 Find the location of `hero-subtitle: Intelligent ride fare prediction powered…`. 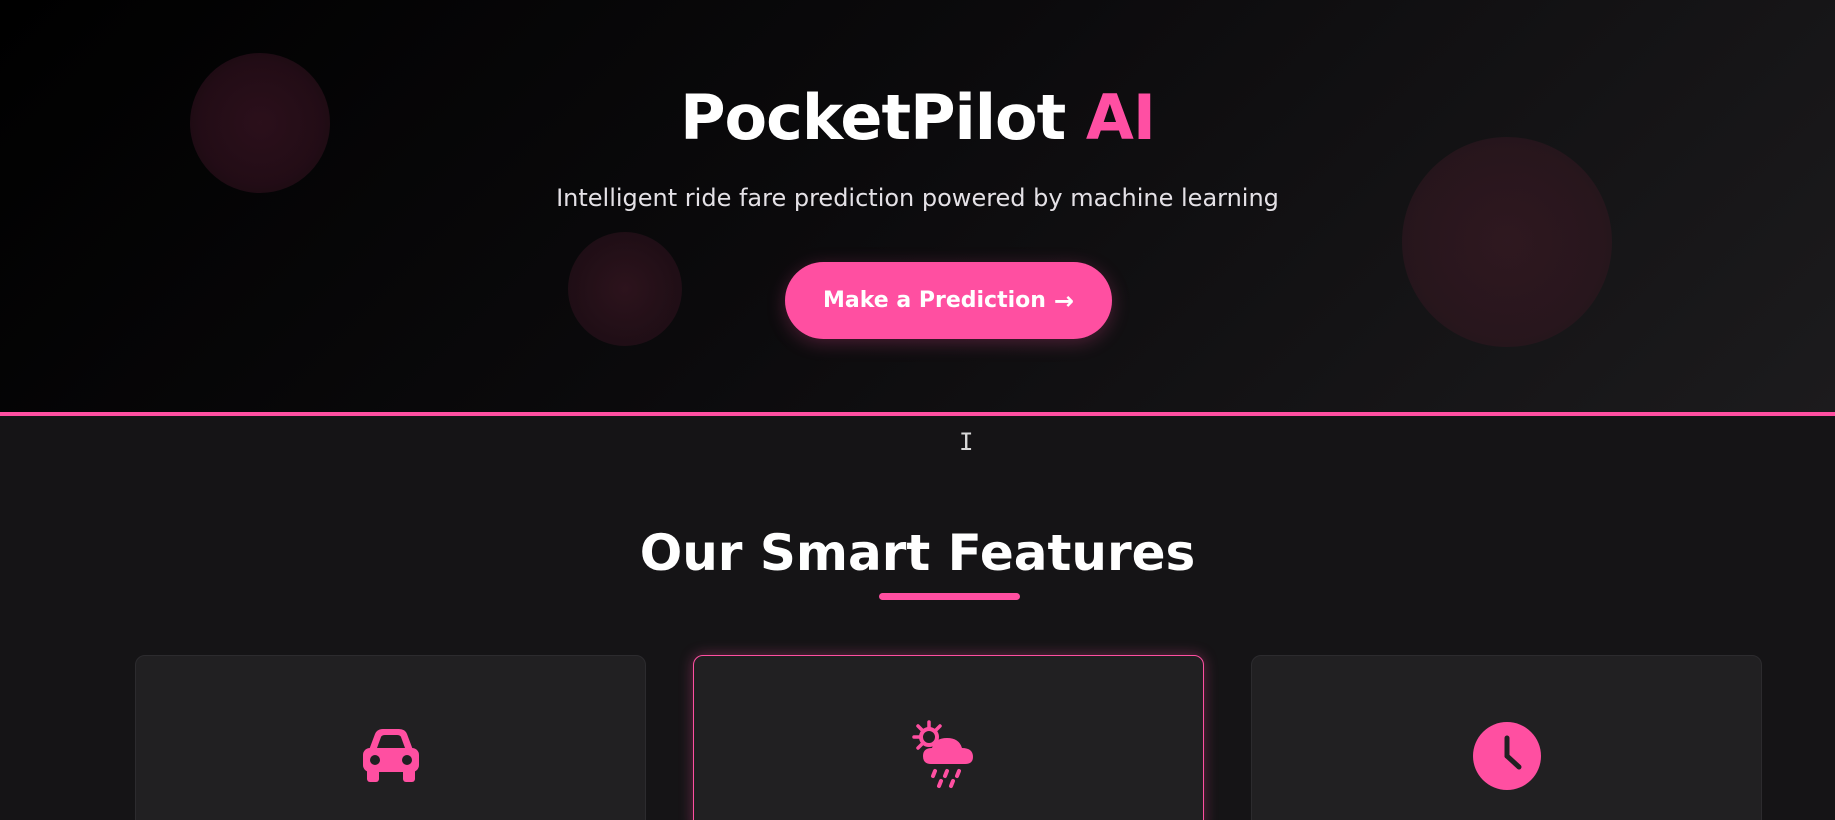

hero-subtitle: Intelligent ride fare prediction powered… is located at coordinates (917, 198).